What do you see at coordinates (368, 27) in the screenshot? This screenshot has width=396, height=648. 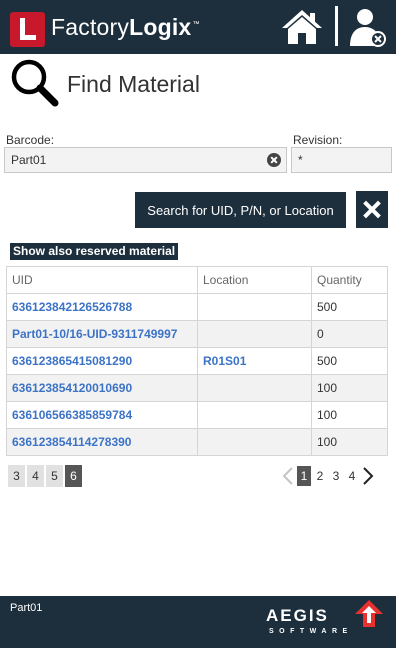 I see `user-remove-icon` at bounding box center [368, 27].